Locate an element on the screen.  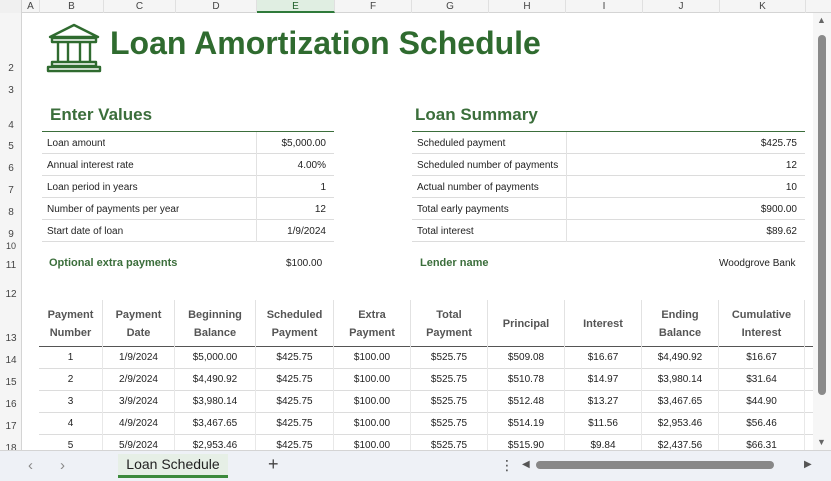
cell-ending-balance: $3,467.65 is located at coordinates (680, 402).